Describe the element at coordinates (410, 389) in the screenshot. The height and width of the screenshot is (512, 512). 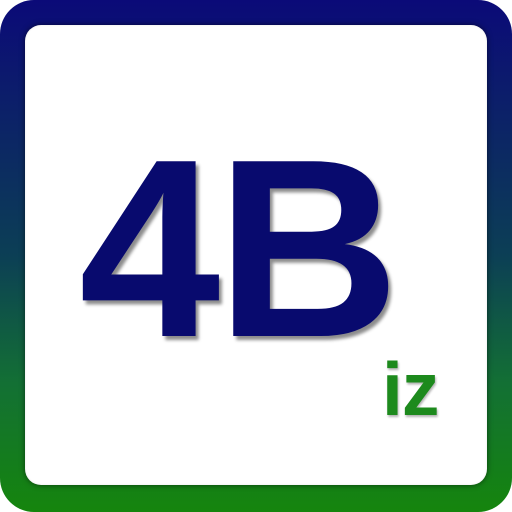
I see `logo-sub-text: iz` at that location.